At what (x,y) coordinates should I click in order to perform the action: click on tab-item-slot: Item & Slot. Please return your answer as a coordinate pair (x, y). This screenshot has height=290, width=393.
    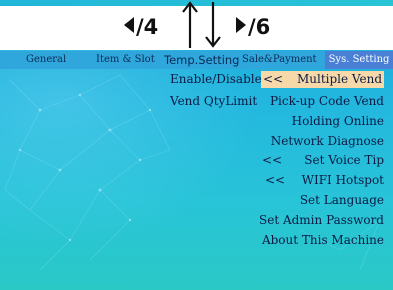
    Looking at the image, I should click on (125, 60).